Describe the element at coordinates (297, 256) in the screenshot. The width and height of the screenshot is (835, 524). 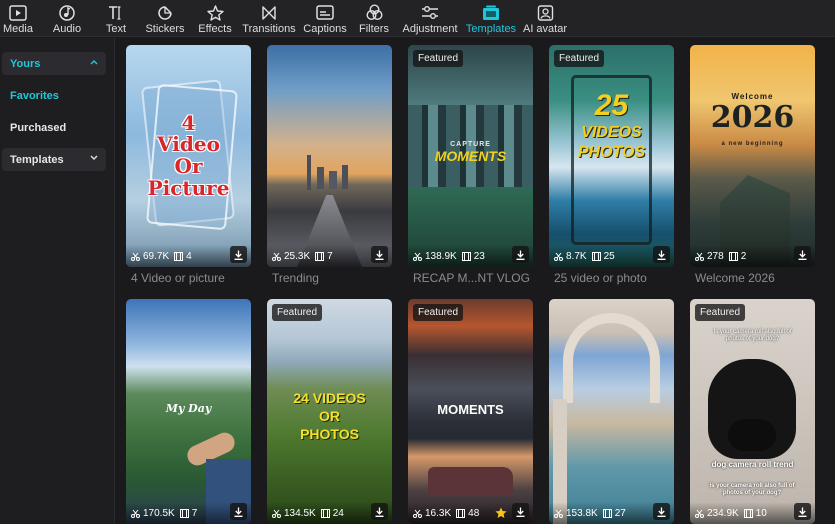
I see `uses-count: 25.3K` at that location.